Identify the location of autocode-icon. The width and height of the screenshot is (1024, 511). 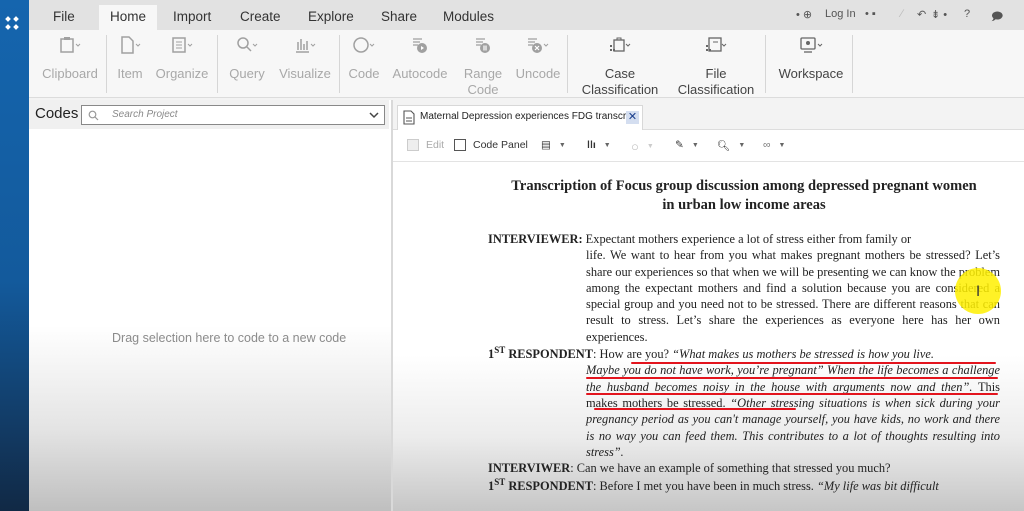
(420, 45).